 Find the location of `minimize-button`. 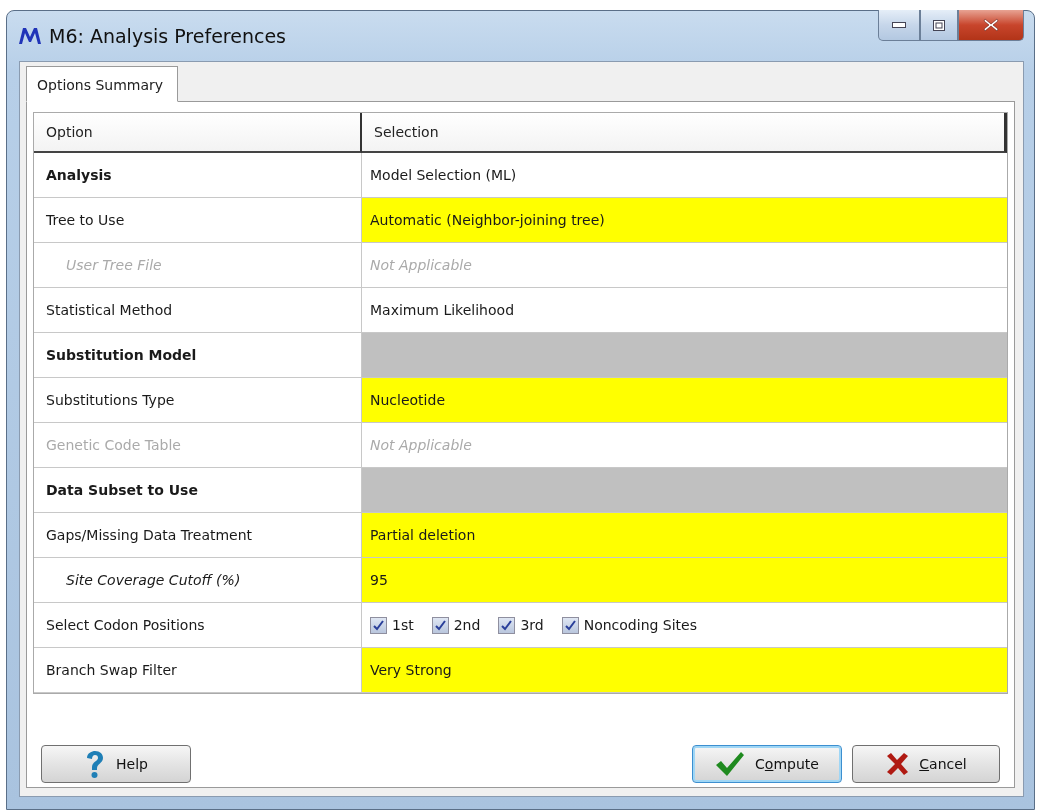

minimize-button is located at coordinates (899, 25).